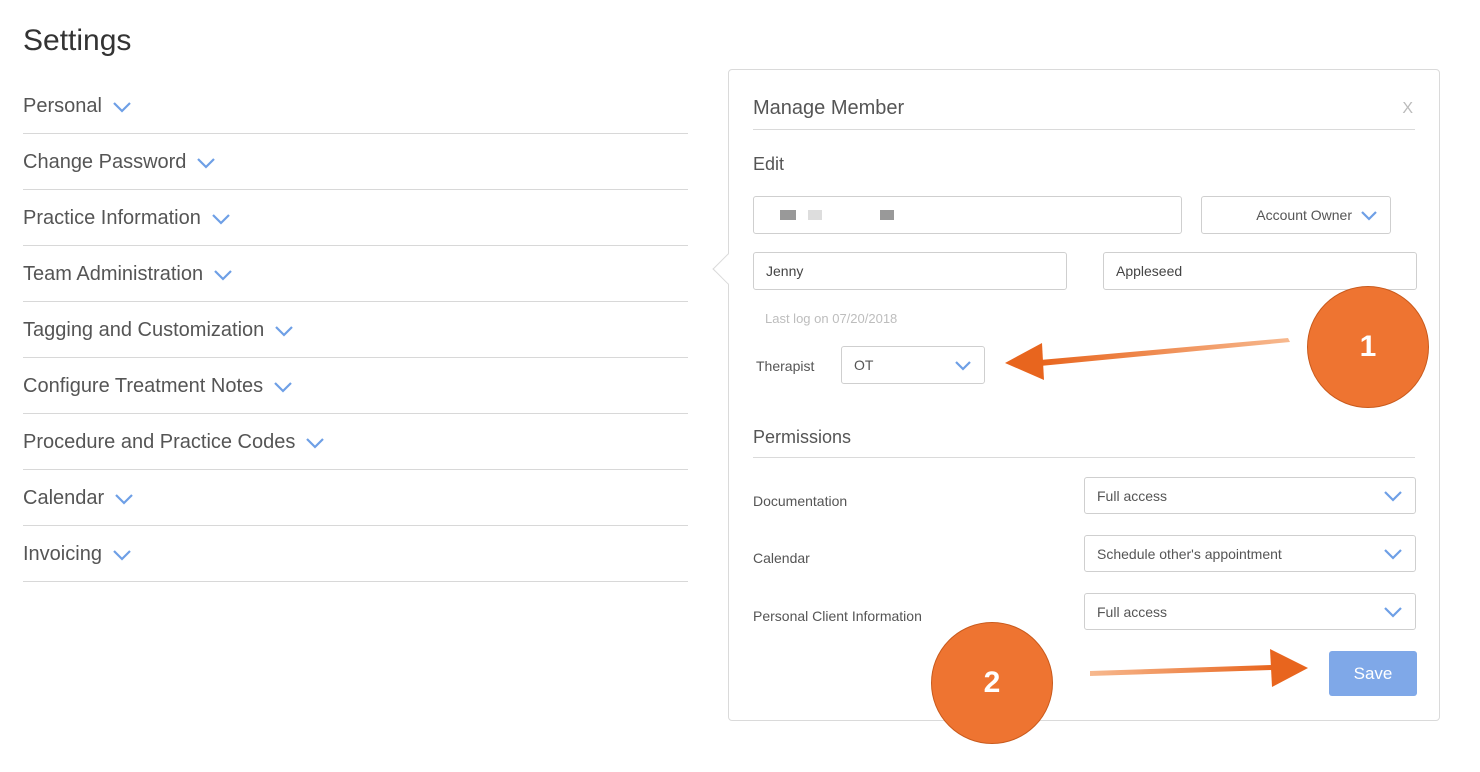  Describe the element at coordinates (355, 498) in the screenshot. I see `settings-section-calendar: Calendar` at that location.